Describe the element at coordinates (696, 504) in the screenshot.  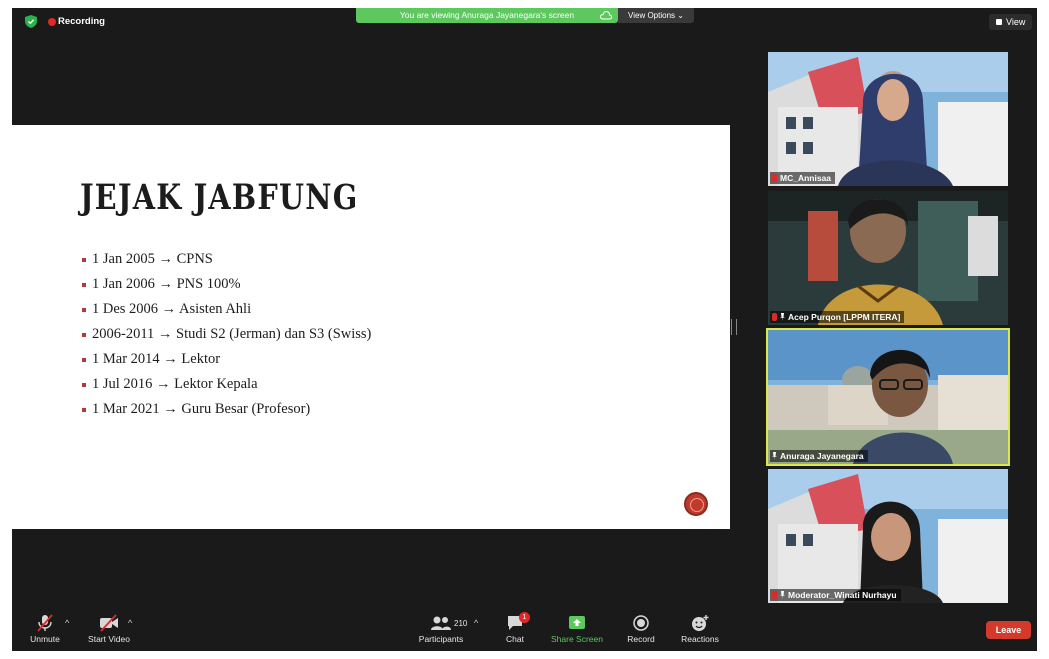
I see `slide-logo-icon` at that location.